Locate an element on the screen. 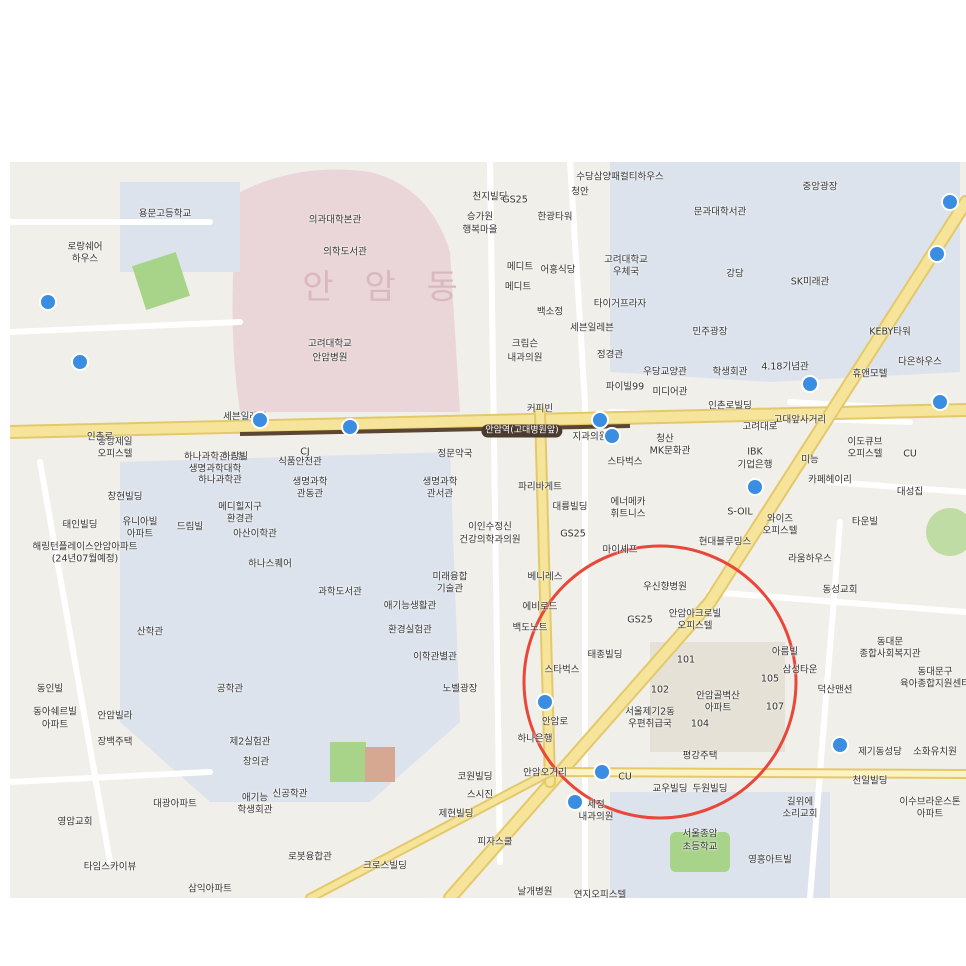 Image resolution: width=966 pixels, height=966 pixels. map-poi-label: 하우스 is located at coordinates (85, 259).